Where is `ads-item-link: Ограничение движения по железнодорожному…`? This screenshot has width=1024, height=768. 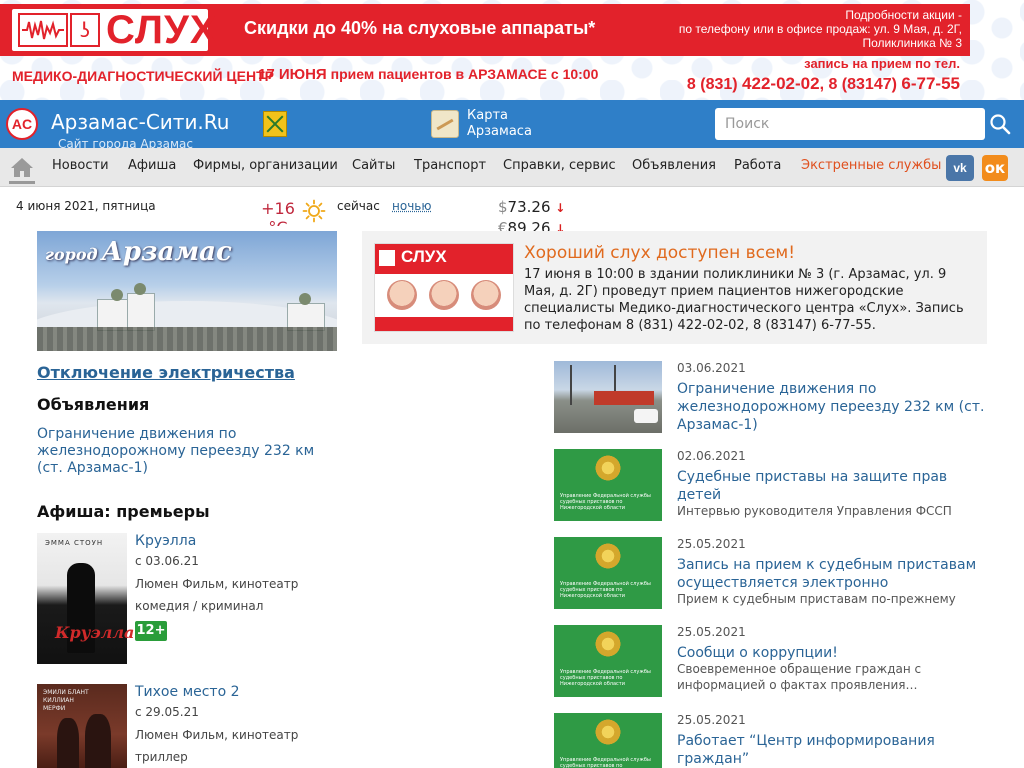
ads-item-link: Ограничение движения по железнодорожному… is located at coordinates (182, 451).